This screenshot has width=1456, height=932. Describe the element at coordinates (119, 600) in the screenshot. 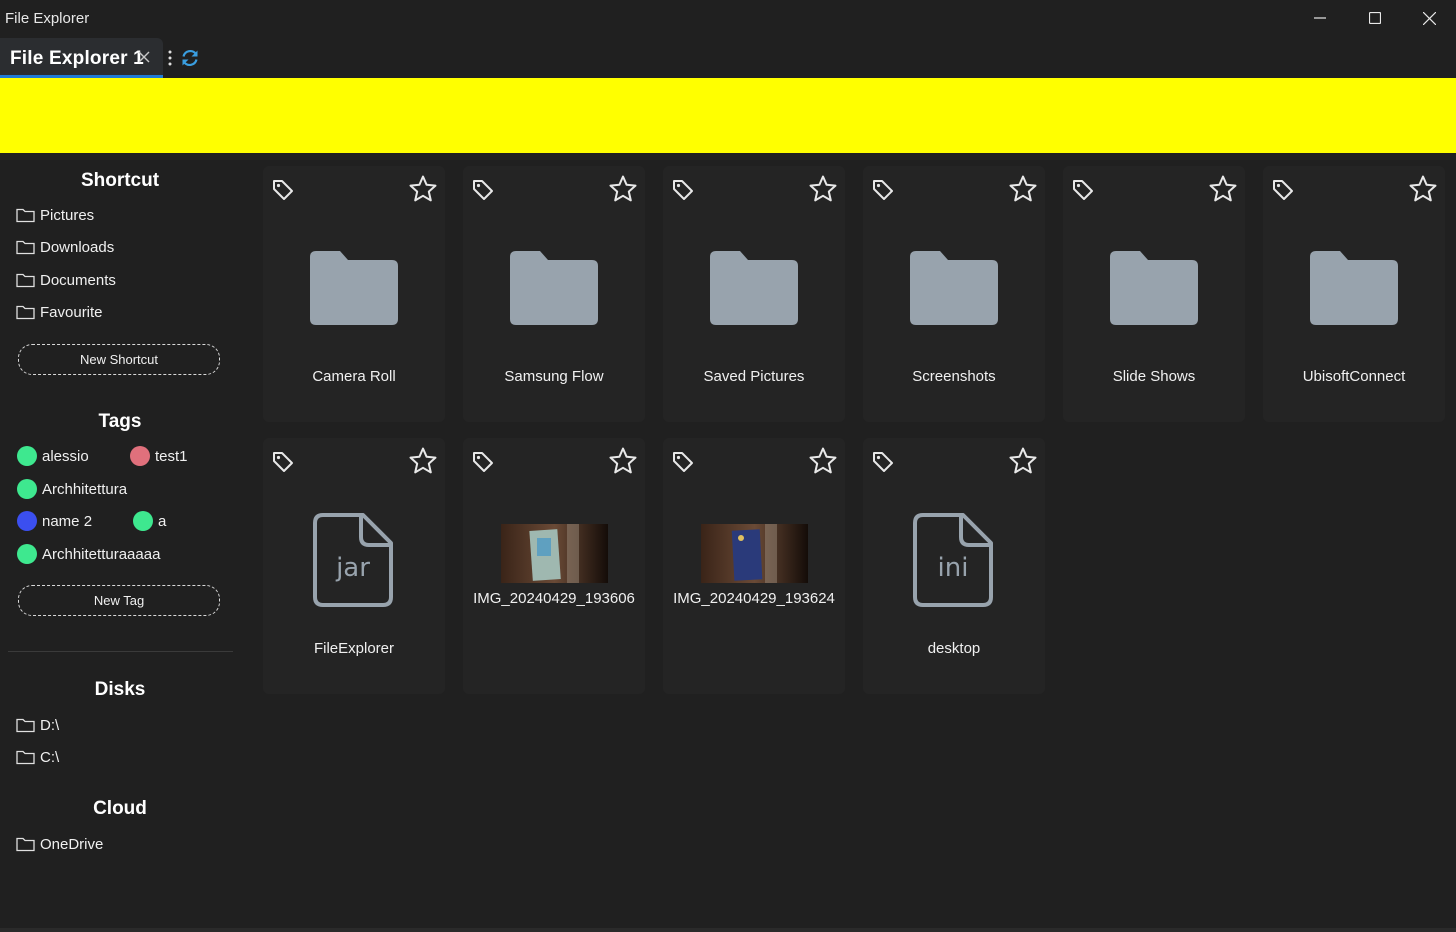

I see `new-tag-button: New Tag` at that location.